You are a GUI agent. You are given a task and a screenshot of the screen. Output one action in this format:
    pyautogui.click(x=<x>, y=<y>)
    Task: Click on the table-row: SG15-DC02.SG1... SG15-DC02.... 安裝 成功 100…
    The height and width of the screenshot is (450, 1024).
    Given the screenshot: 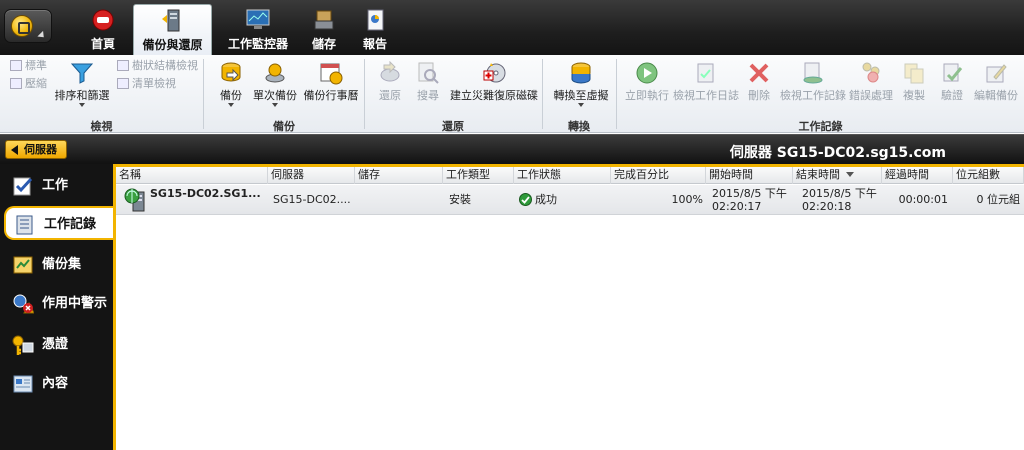 What is the action you would take?
    pyautogui.click(x=570, y=200)
    